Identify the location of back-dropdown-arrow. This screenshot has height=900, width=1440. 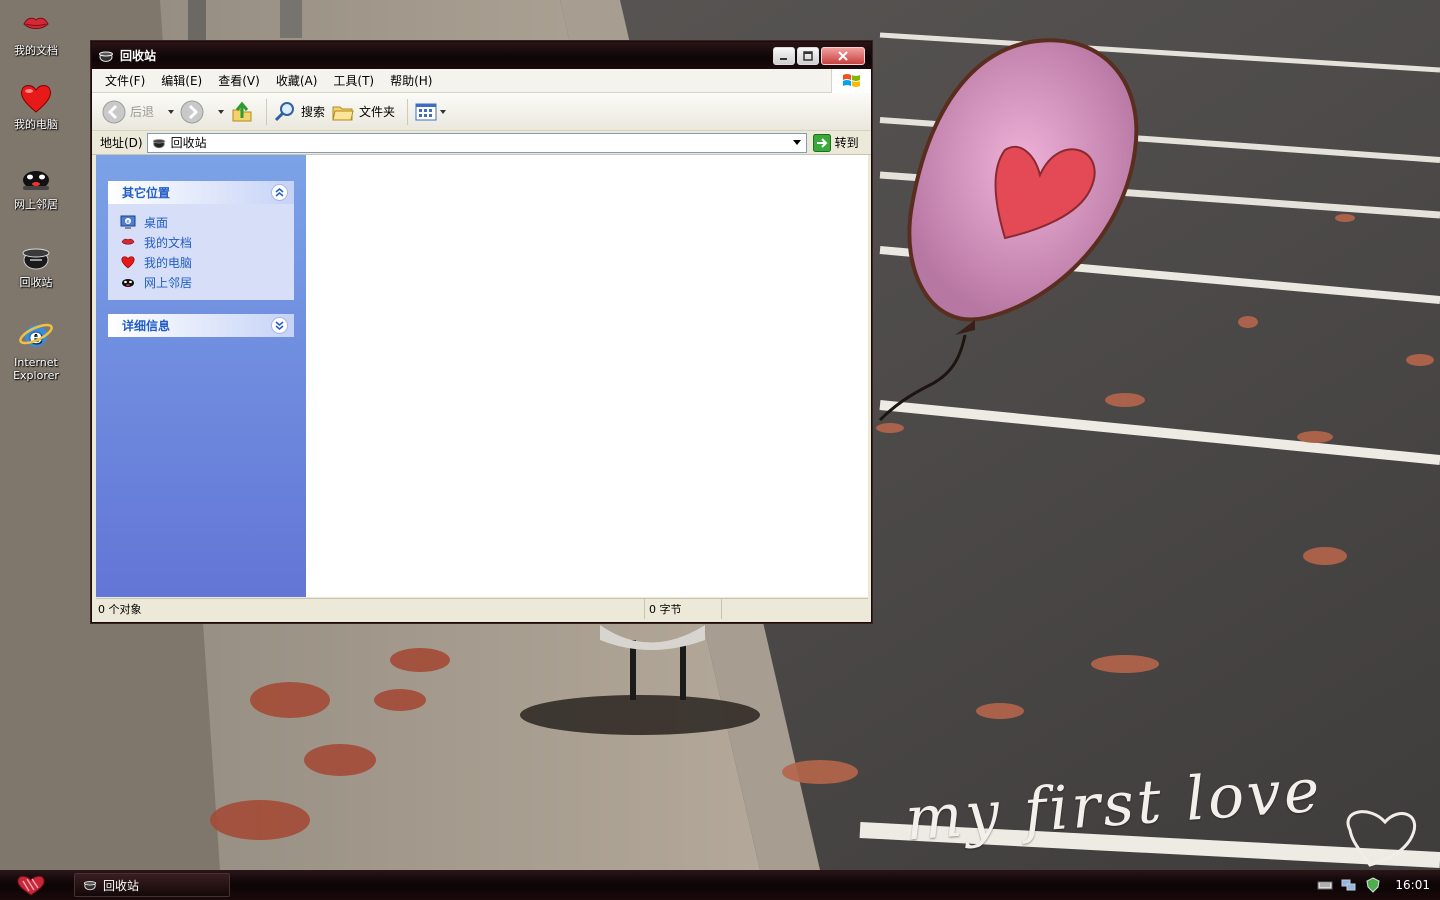
(171, 111).